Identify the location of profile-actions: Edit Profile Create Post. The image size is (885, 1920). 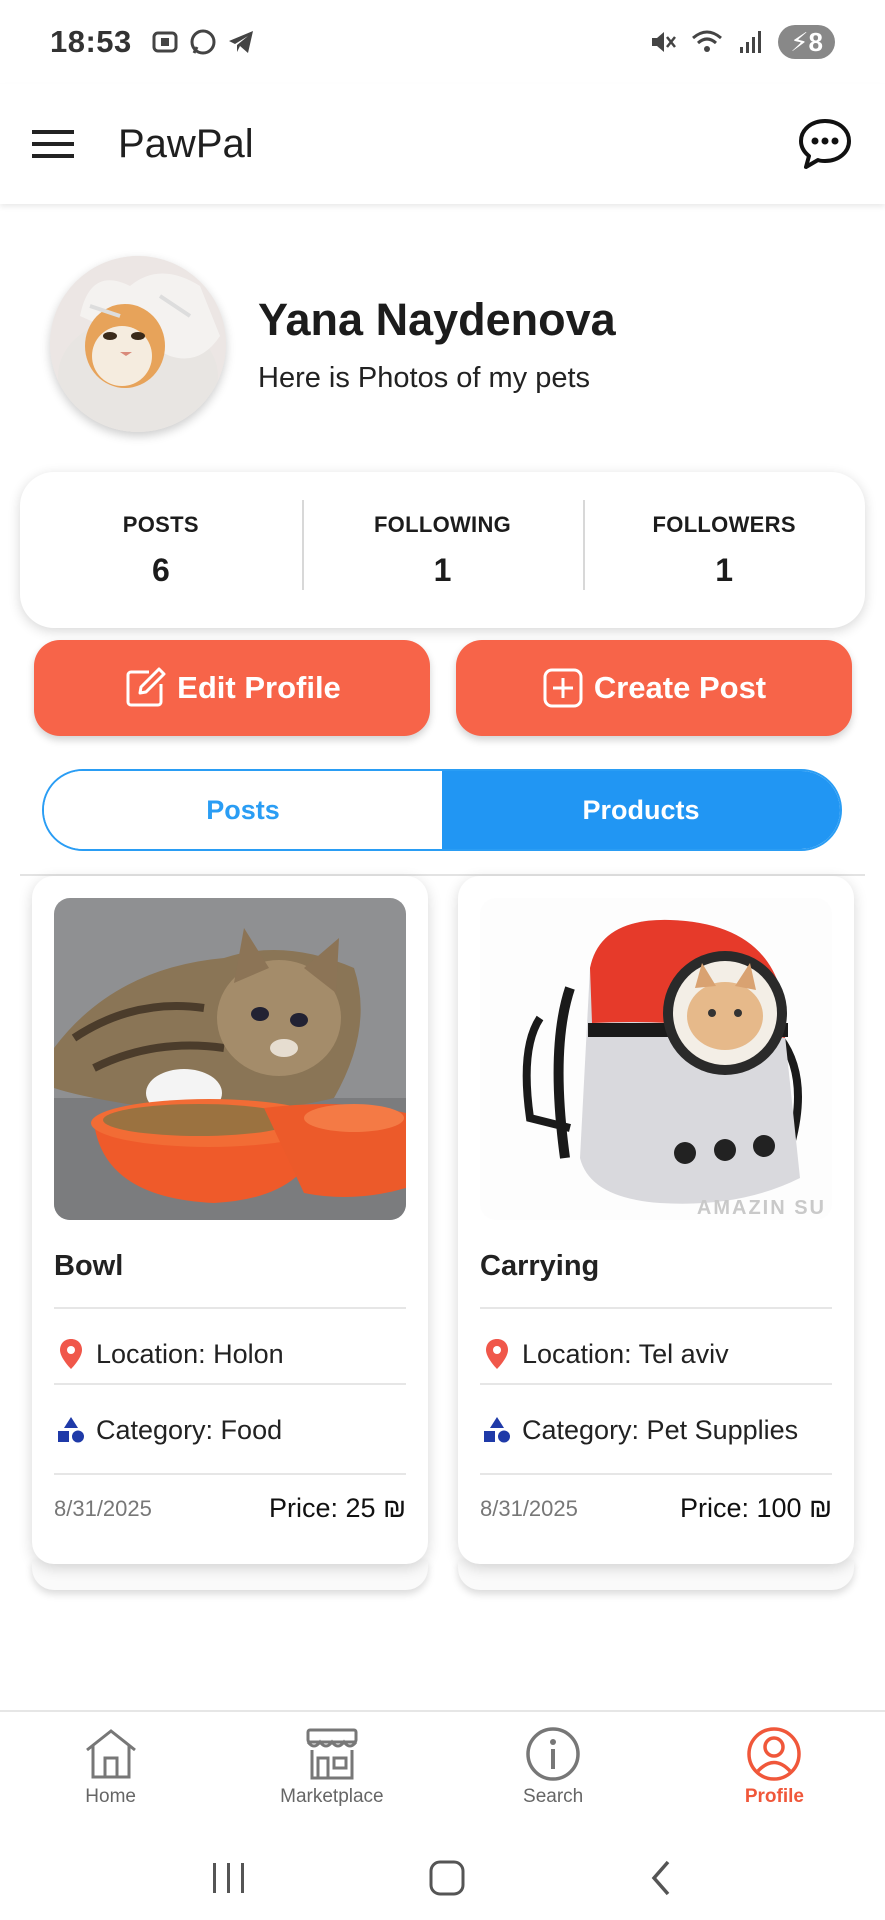
(443, 688).